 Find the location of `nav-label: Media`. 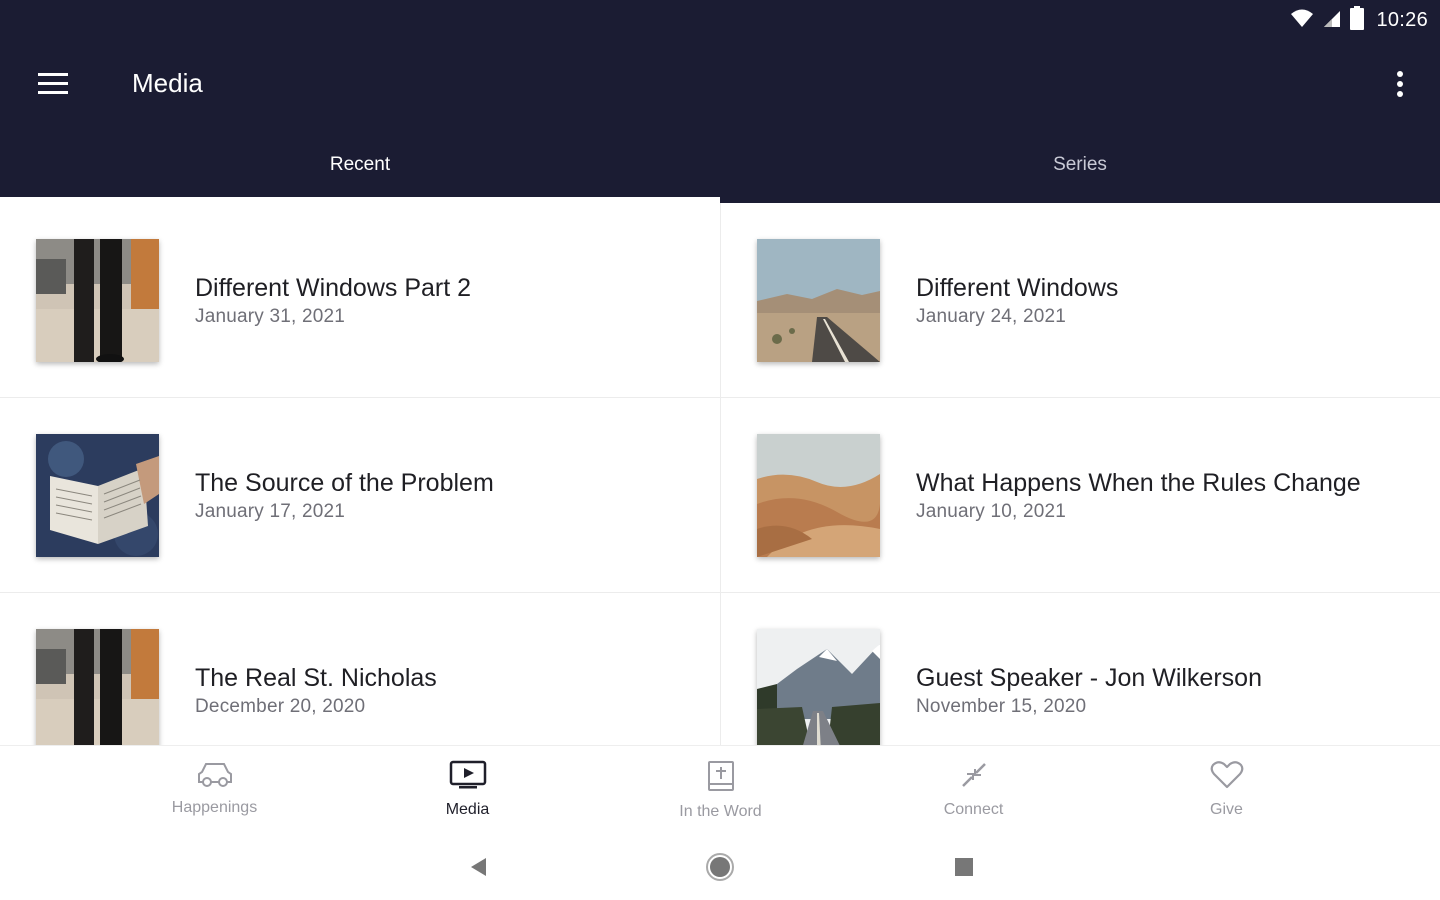

nav-label: Media is located at coordinates (467, 809).